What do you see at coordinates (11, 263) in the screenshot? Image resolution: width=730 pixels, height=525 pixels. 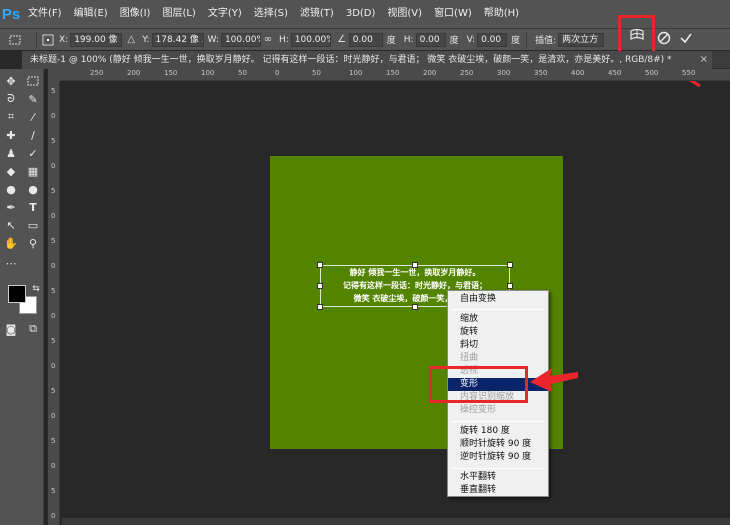 I see `more-tools-icon: ⋯` at bounding box center [11, 263].